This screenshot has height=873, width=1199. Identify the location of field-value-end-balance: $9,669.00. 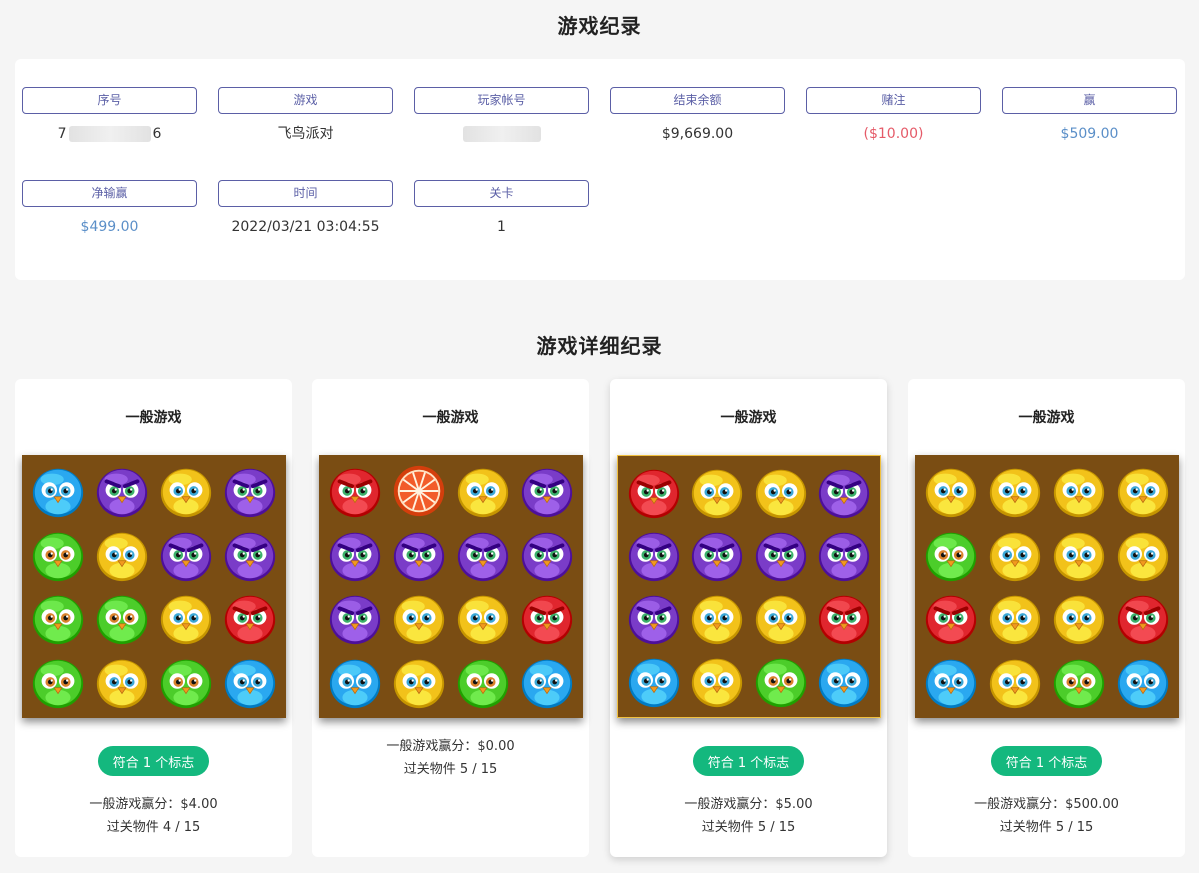
(697, 134).